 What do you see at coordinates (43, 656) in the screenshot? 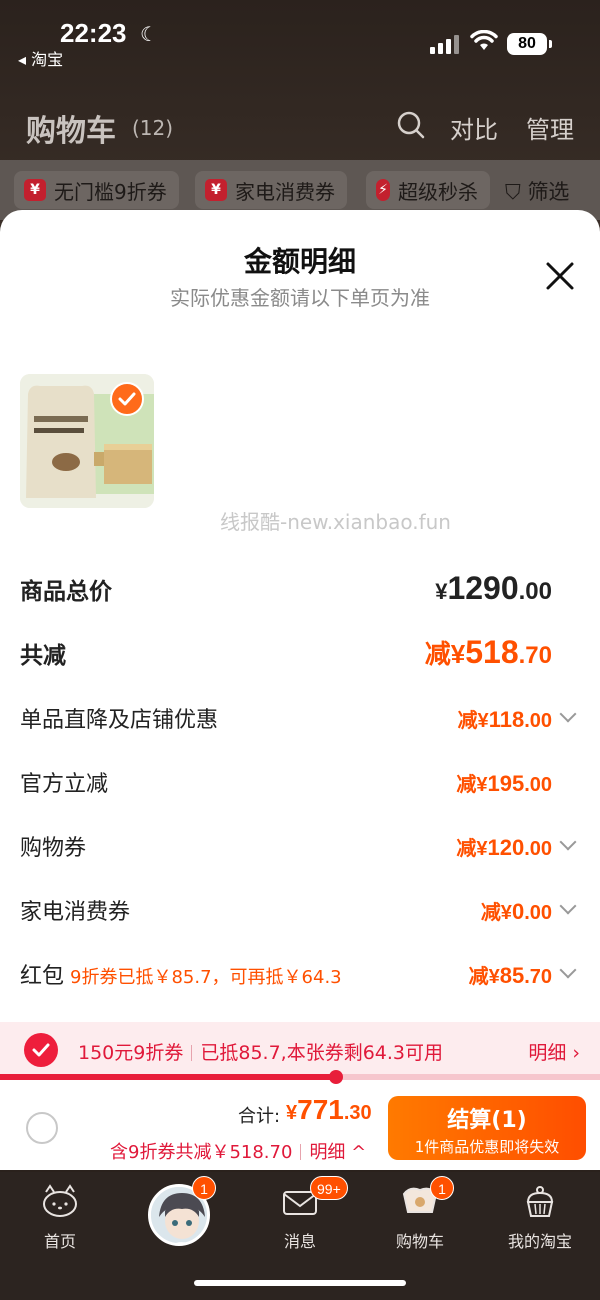
I see `total-reduce-label: 共减` at bounding box center [43, 656].